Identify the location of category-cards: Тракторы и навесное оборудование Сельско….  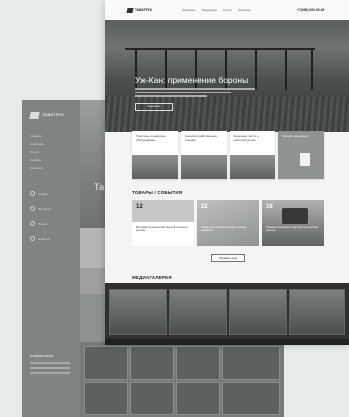
(228, 155).